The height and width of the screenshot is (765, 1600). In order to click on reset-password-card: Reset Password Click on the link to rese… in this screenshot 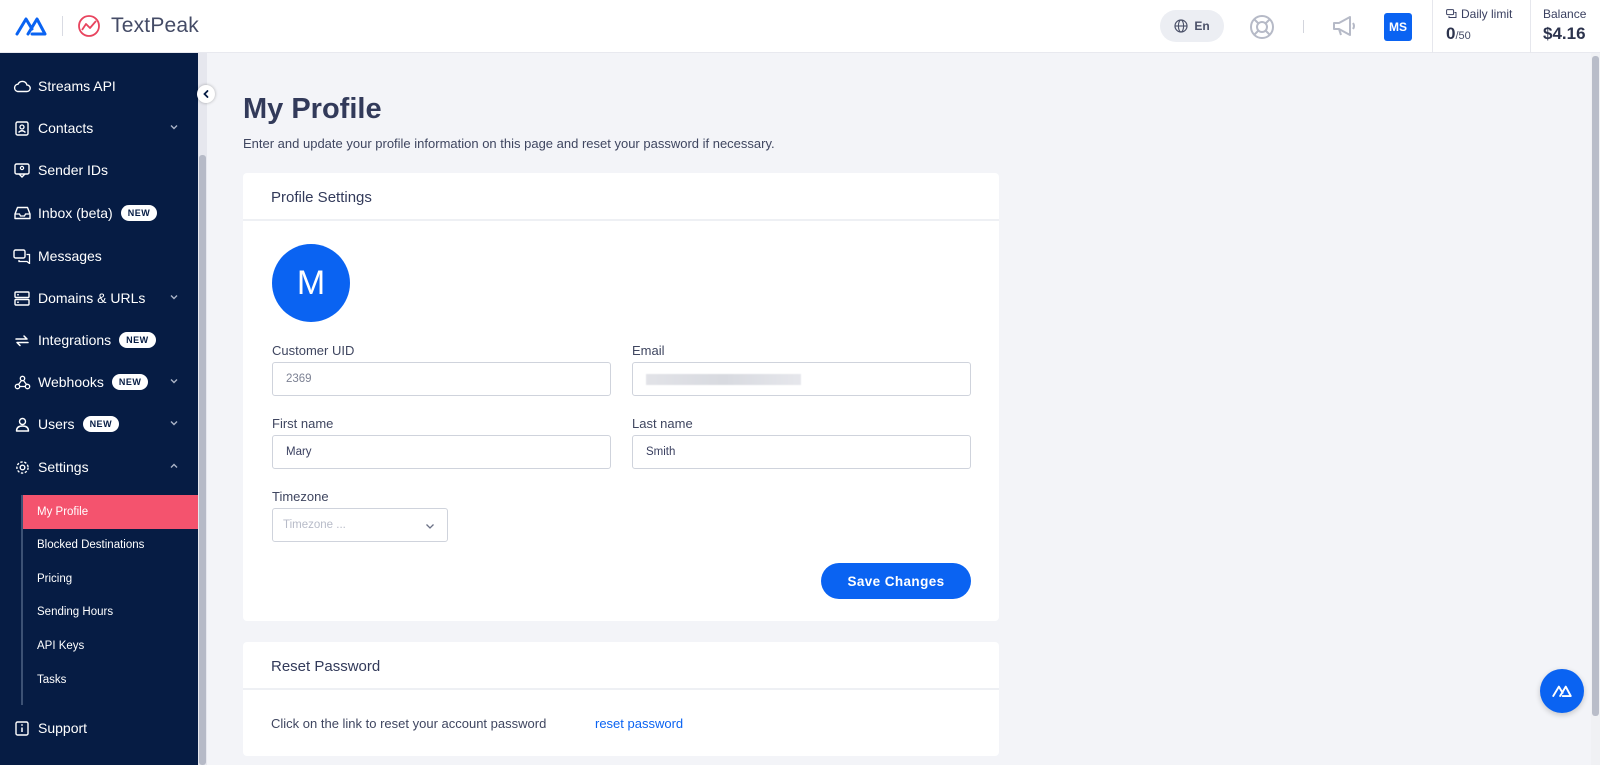, I will do `click(621, 699)`.